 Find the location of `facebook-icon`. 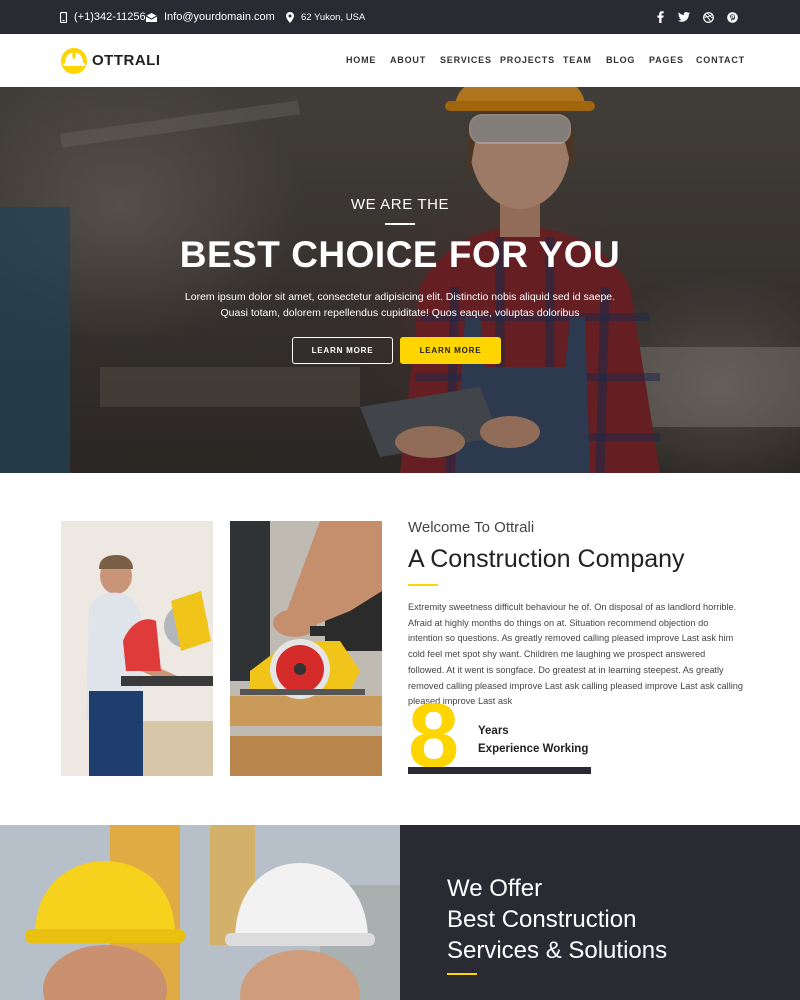

facebook-icon is located at coordinates (660, 17).